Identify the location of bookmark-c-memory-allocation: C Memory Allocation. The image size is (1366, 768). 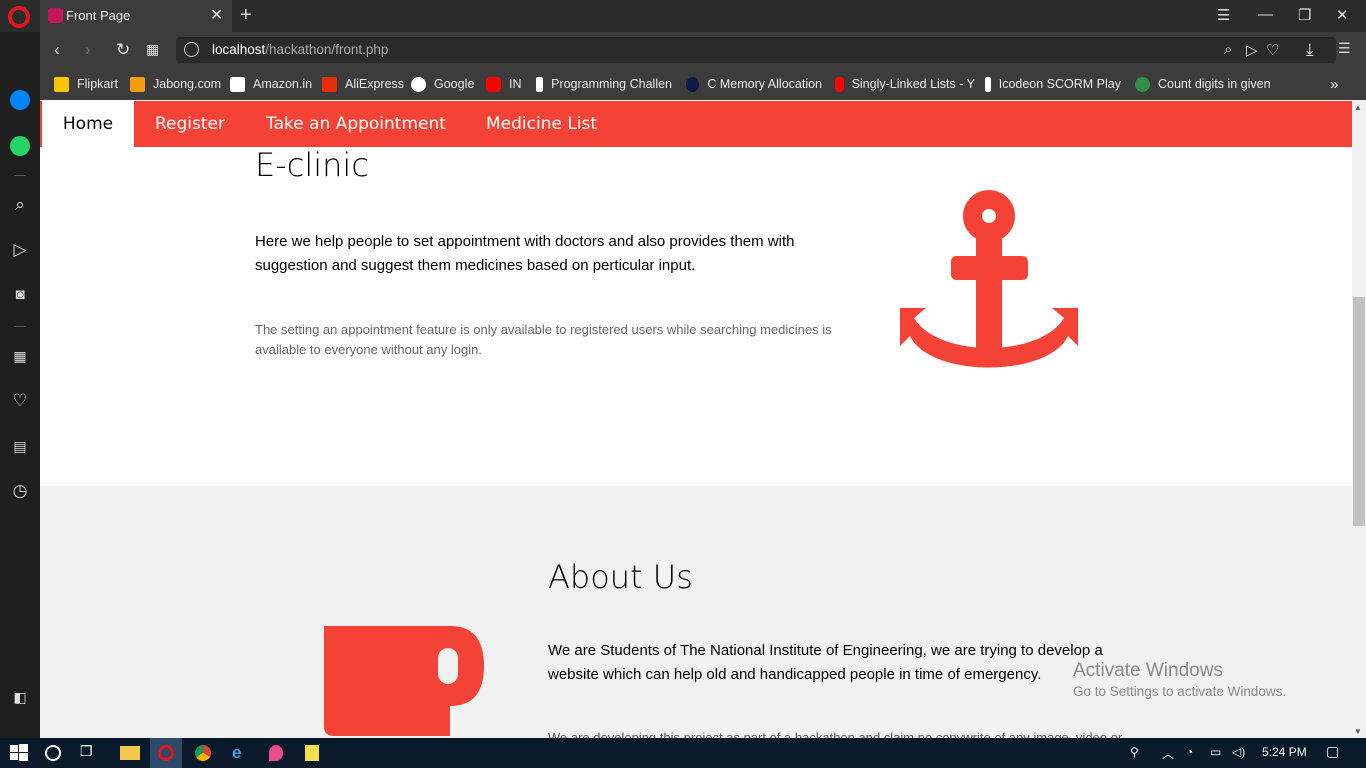
(754, 84).